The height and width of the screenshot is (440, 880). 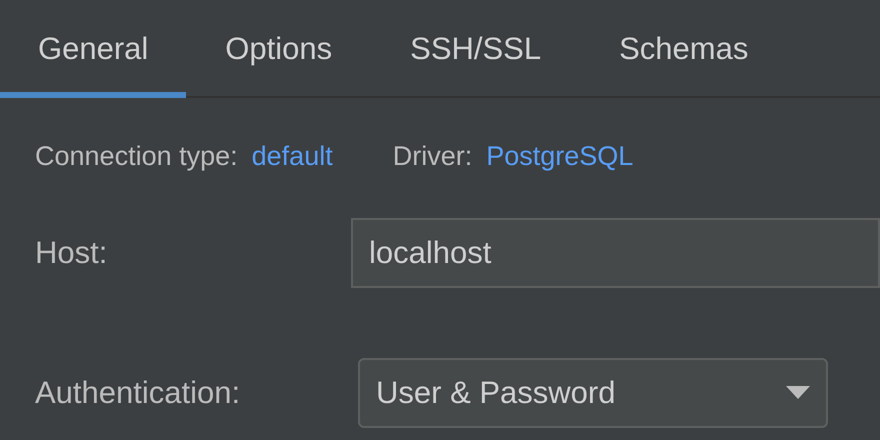 I want to click on connection-type-link: default, so click(x=292, y=156).